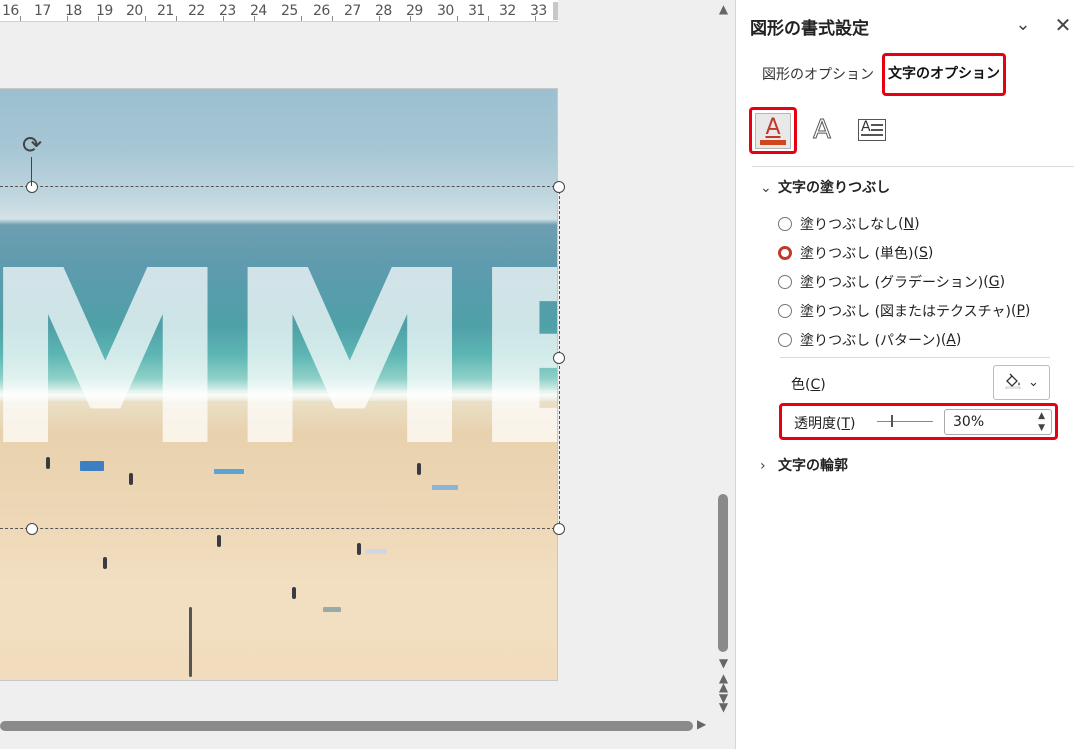 The image size is (1091, 749). Describe the element at coordinates (559, 358) in the screenshot. I see `resize-handle-right` at that location.